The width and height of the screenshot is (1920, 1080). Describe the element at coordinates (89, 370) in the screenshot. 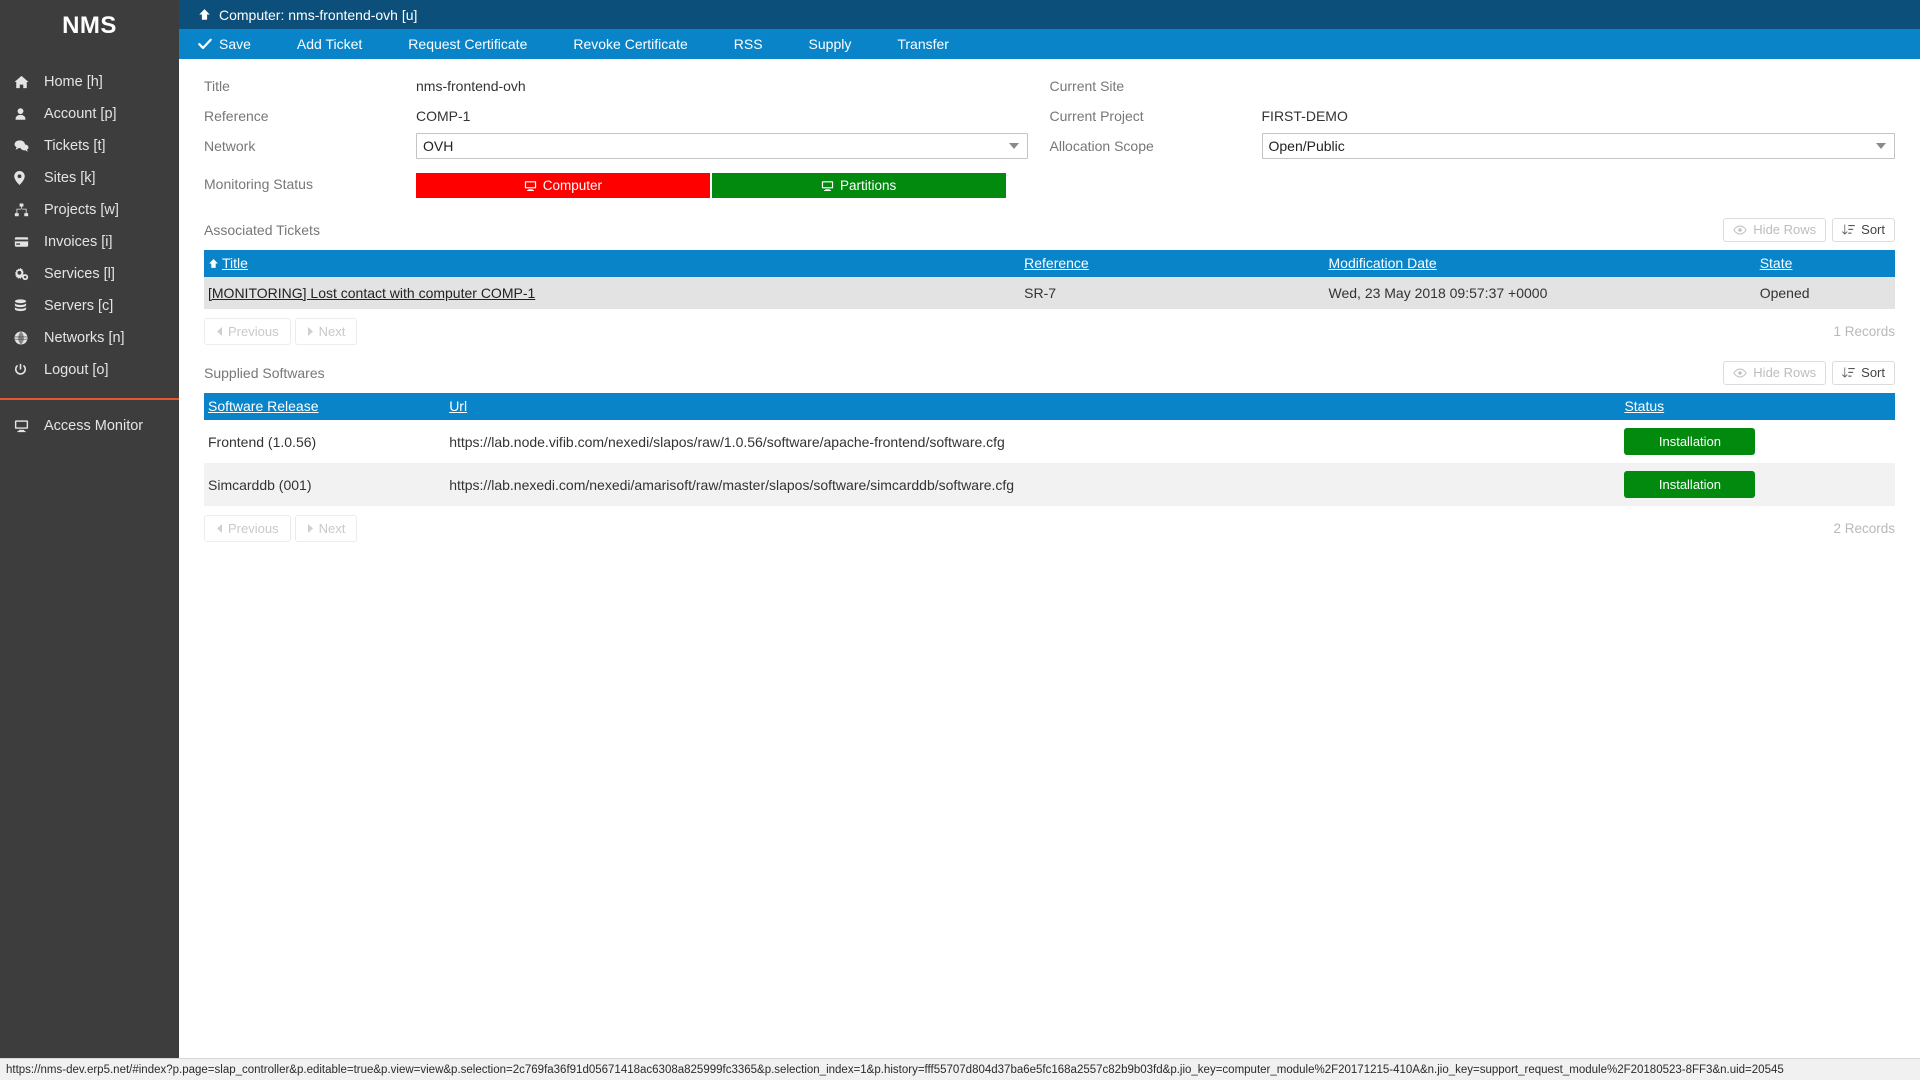

I see `sidebar-item-logout: Logout [o]` at that location.